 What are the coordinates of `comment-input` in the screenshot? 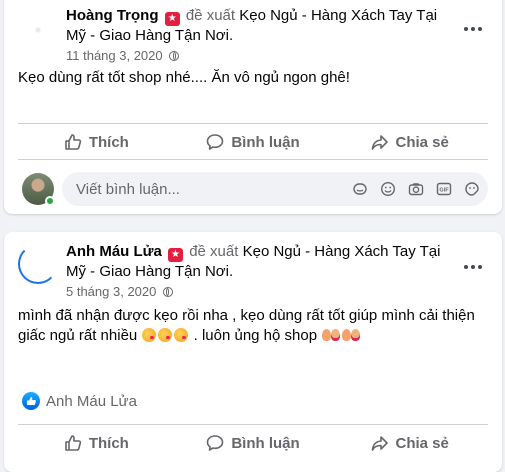 It's located at (207, 189).